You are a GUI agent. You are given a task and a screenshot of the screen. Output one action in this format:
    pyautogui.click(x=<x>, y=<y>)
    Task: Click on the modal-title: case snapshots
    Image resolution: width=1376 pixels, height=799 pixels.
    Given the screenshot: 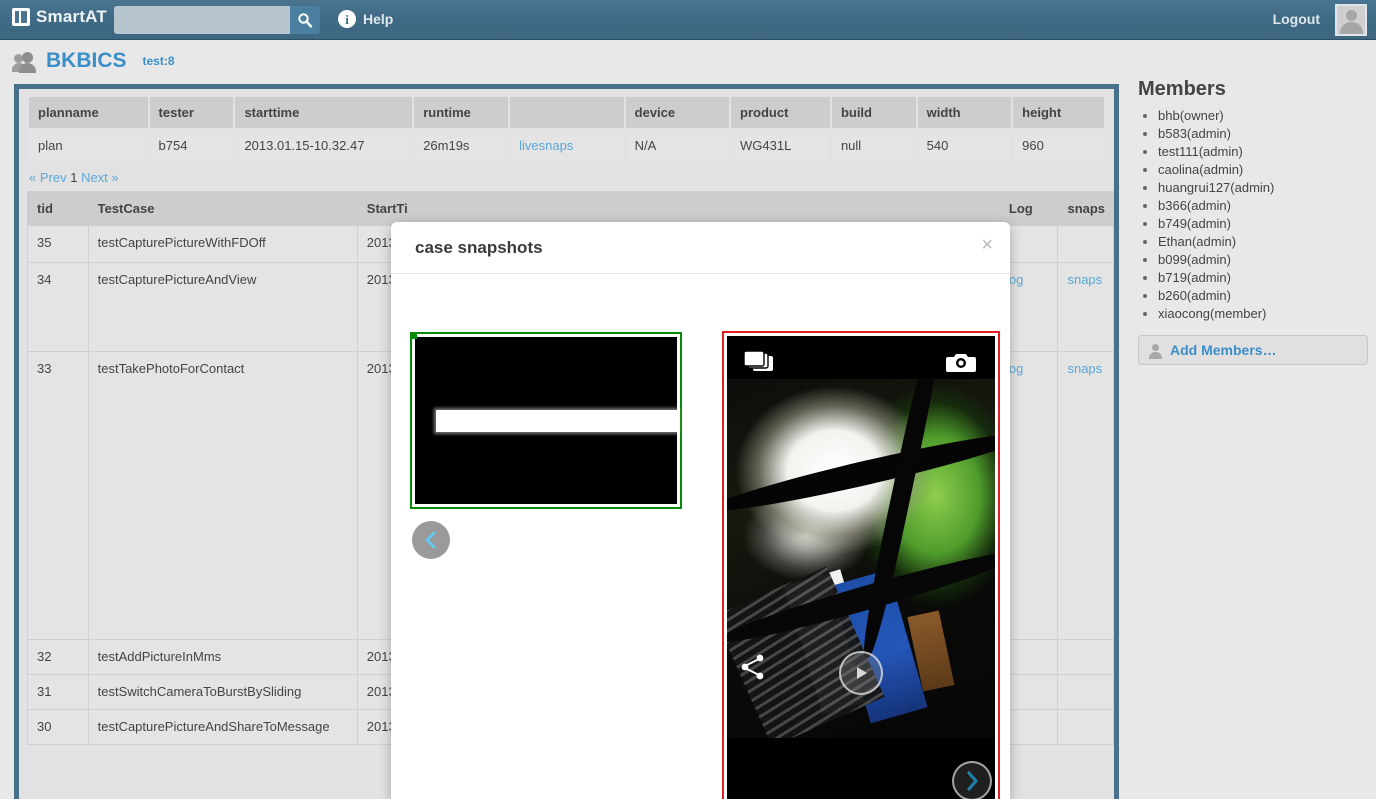 What is the action you would take?
    pyautogui.click(x=479, y=247)
    